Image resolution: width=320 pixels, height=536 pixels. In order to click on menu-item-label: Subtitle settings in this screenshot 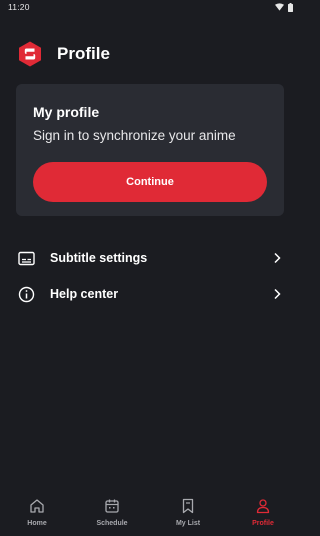, I will do `click(99, 258)`.